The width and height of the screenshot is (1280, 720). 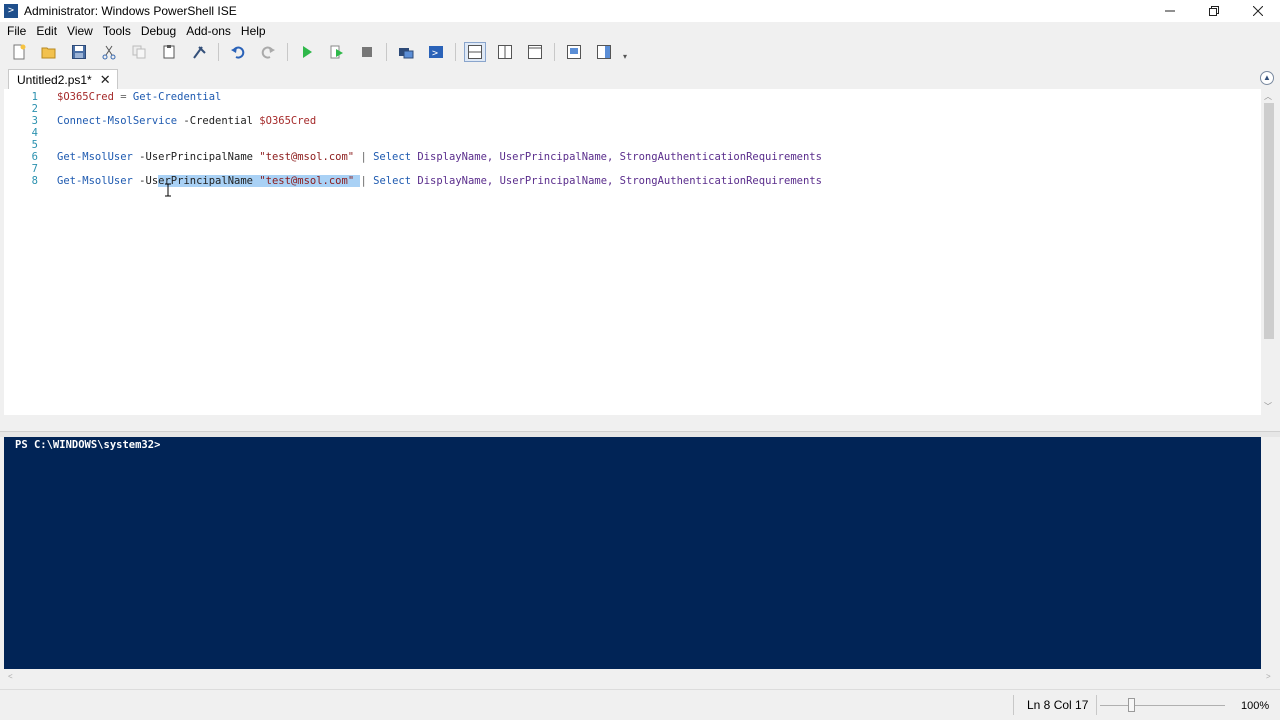 What do you see at coordinates (1255, 706) in the screenshot?
I see `zoom-level: 100%` at bounding box center [1255, 706].